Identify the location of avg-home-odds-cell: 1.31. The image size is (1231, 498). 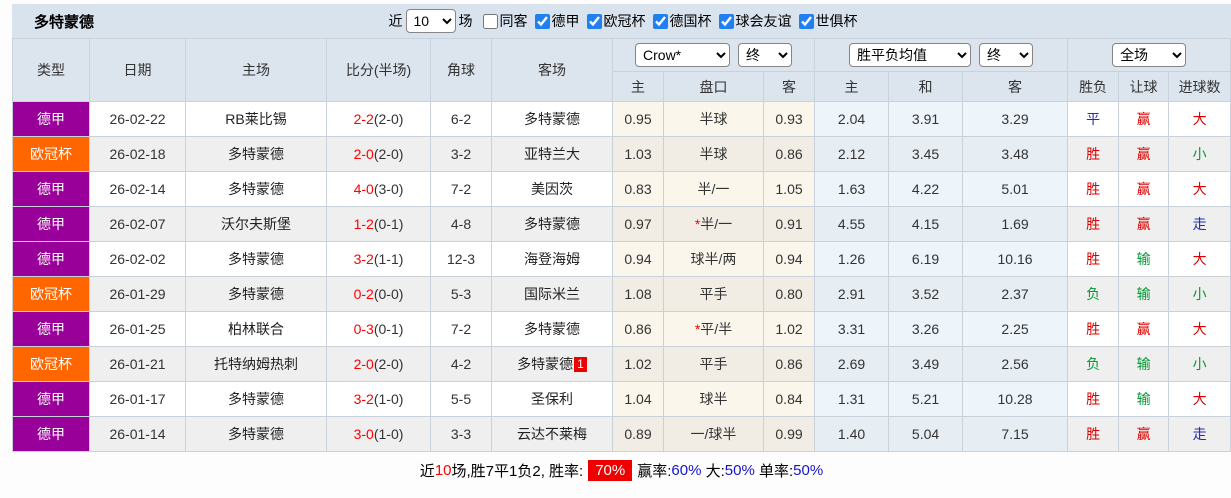
(852, 399).